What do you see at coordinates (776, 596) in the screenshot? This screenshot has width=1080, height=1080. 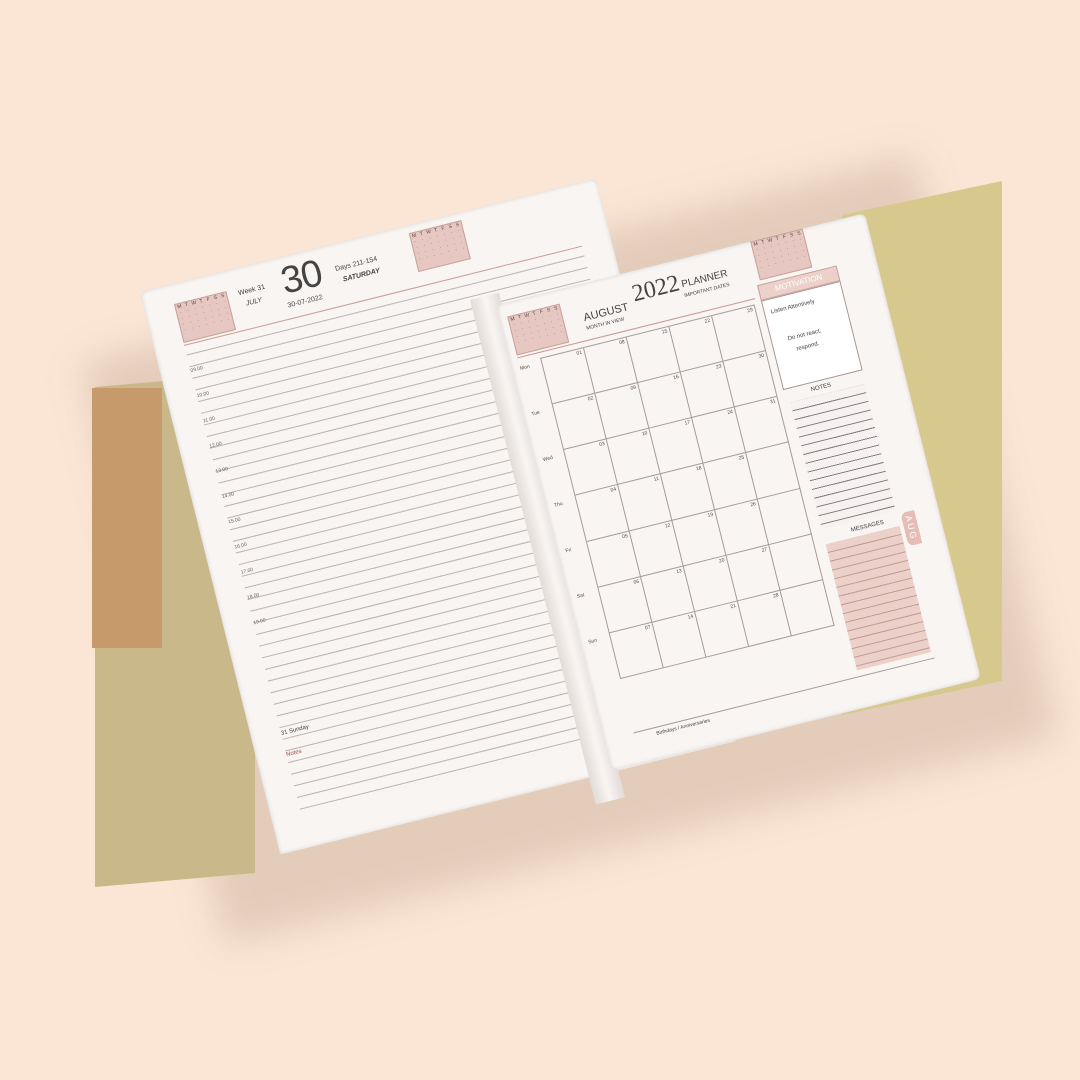 I see `day-number: 28` at bounding box center [776, 596].